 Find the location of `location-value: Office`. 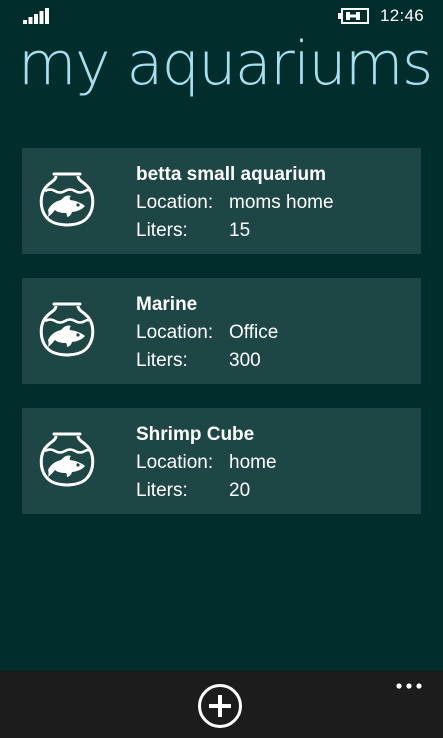

location-value: Office is located at coordinates (254, 332).